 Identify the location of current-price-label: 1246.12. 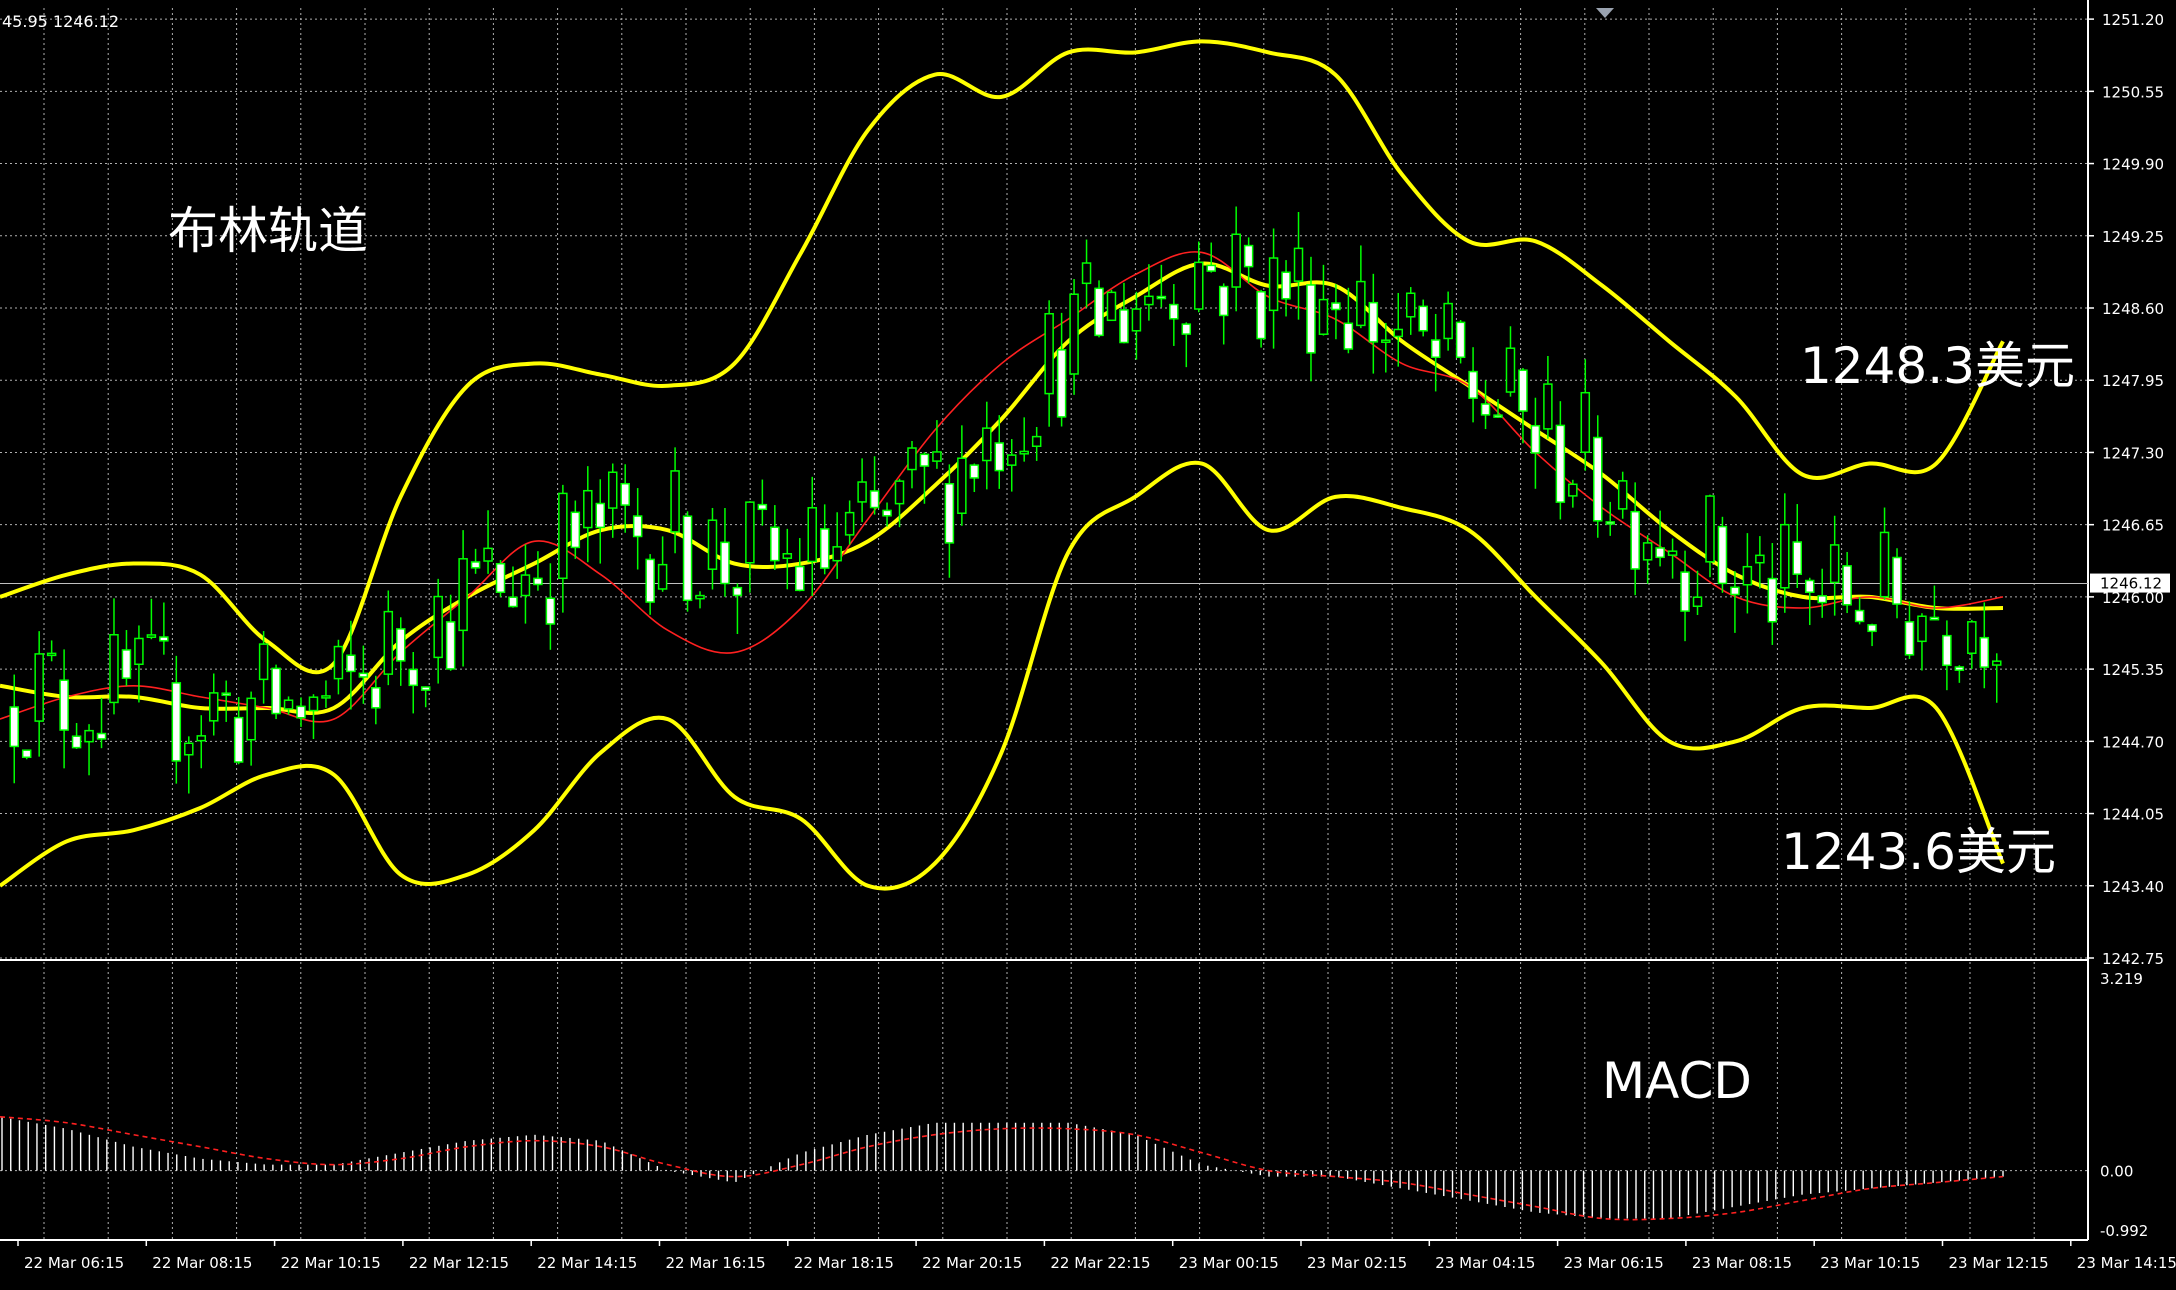
(2131, 584).